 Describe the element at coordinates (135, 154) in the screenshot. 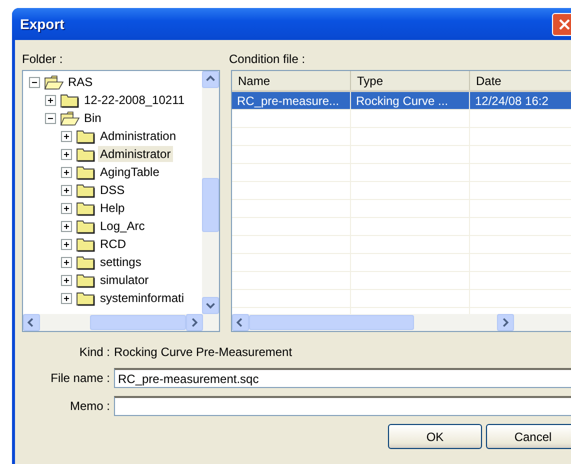

I see `folder-item: Administrator` at that location.